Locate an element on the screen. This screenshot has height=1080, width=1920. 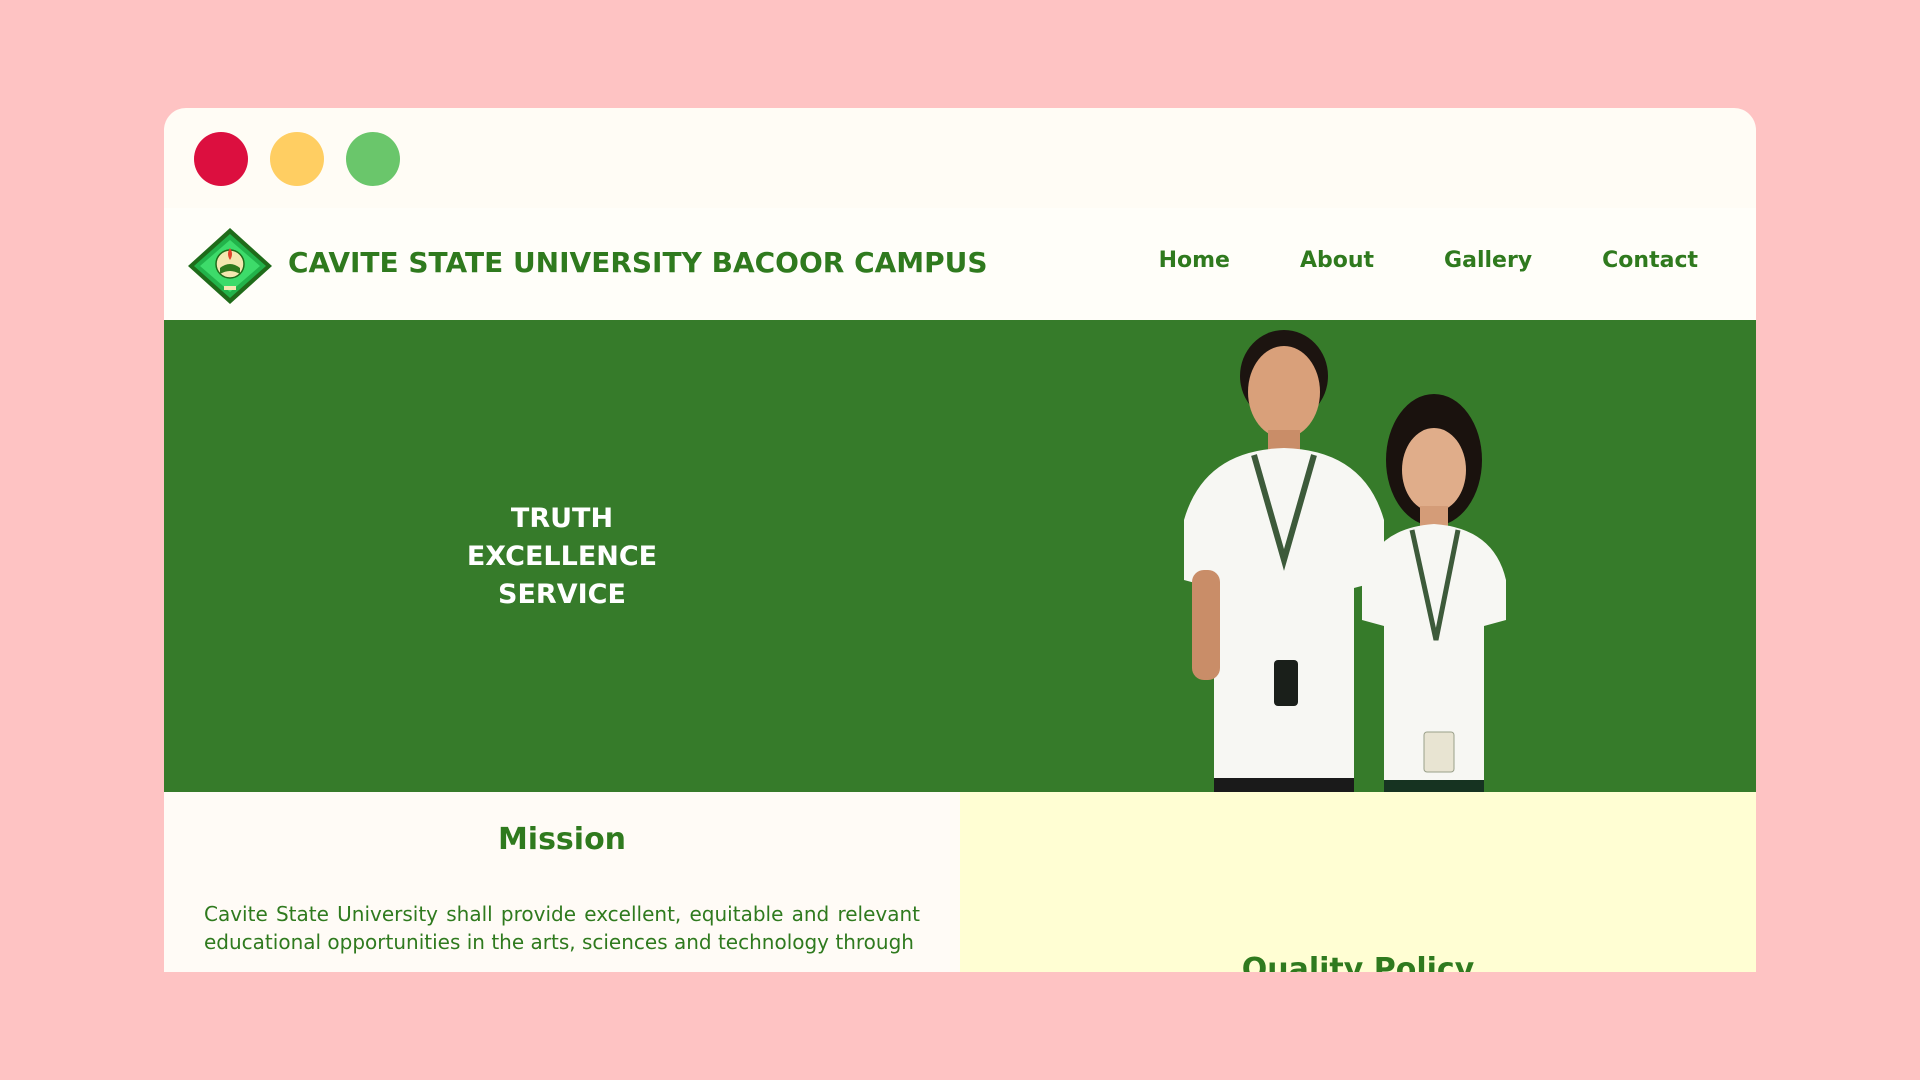
nav-contact: Contact is located at coordinates (1650, 260).